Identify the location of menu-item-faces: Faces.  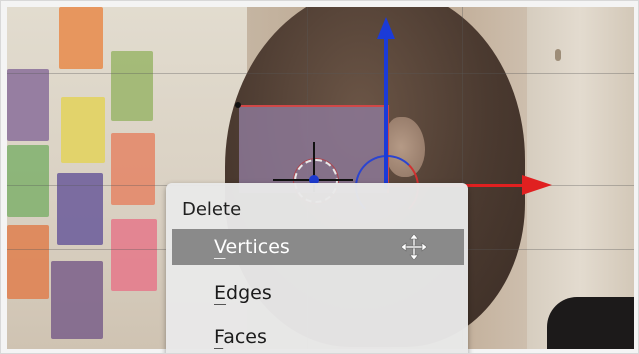
(318, 336).